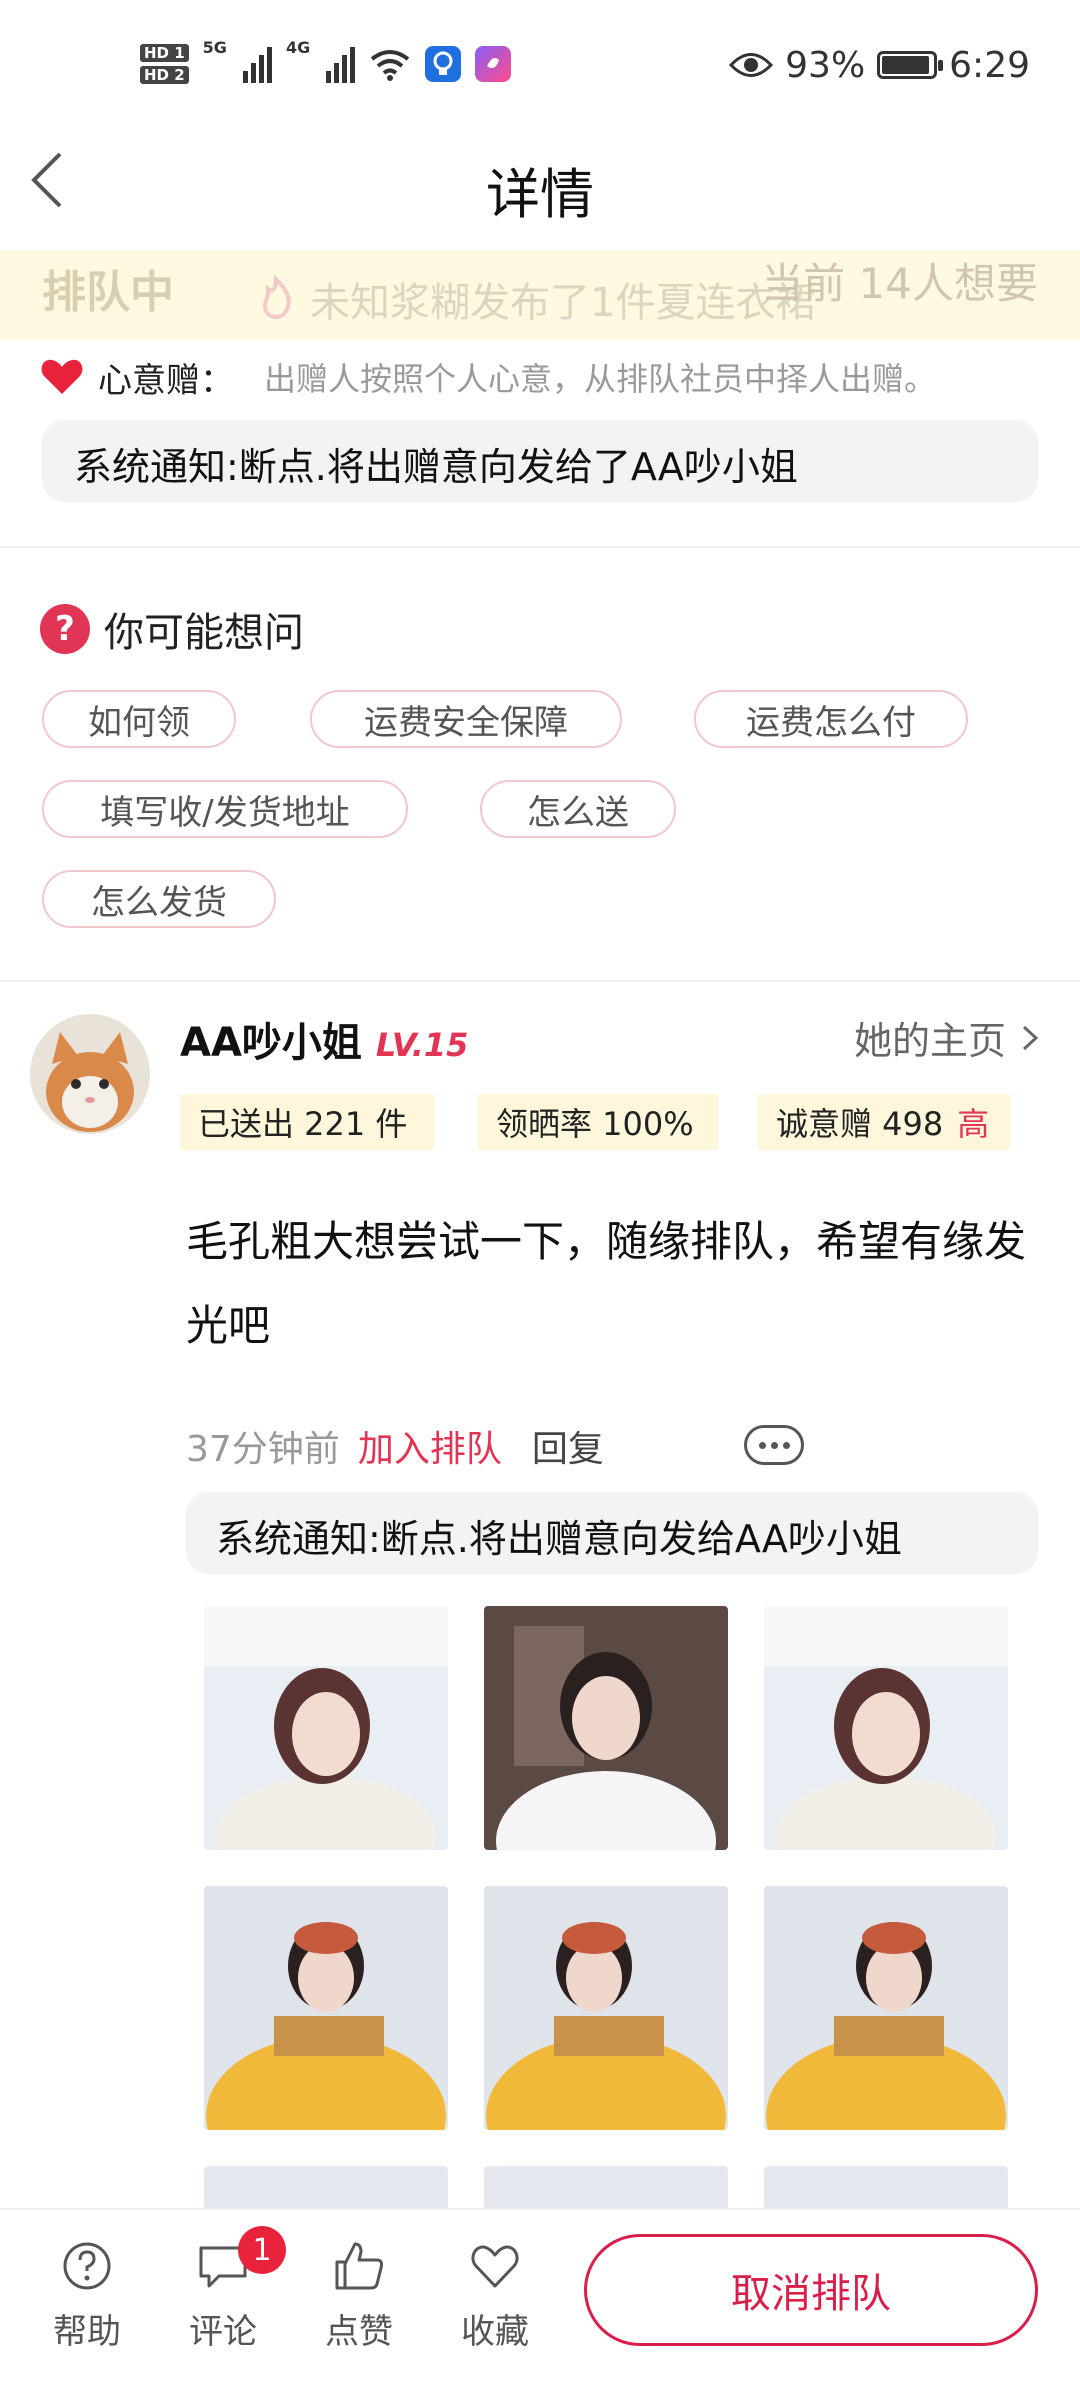 The width and height of the screenshot is (1080, 2402). I want to click on want-count: 当前 14人想要, so click(899, 283).